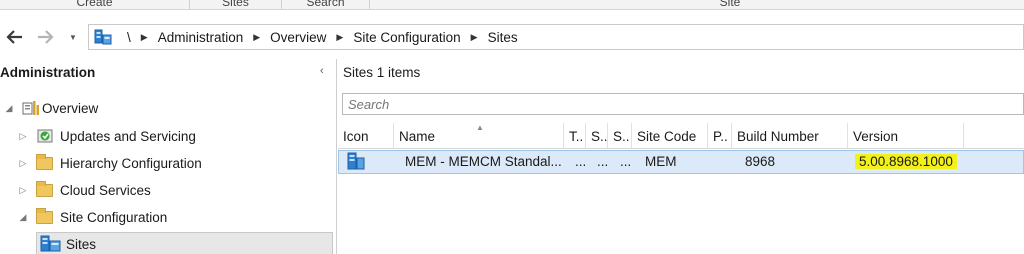 This screenshot has width=1024, height=254. I want to click on breadcrumb-sites: Sites, so click(503, 37).